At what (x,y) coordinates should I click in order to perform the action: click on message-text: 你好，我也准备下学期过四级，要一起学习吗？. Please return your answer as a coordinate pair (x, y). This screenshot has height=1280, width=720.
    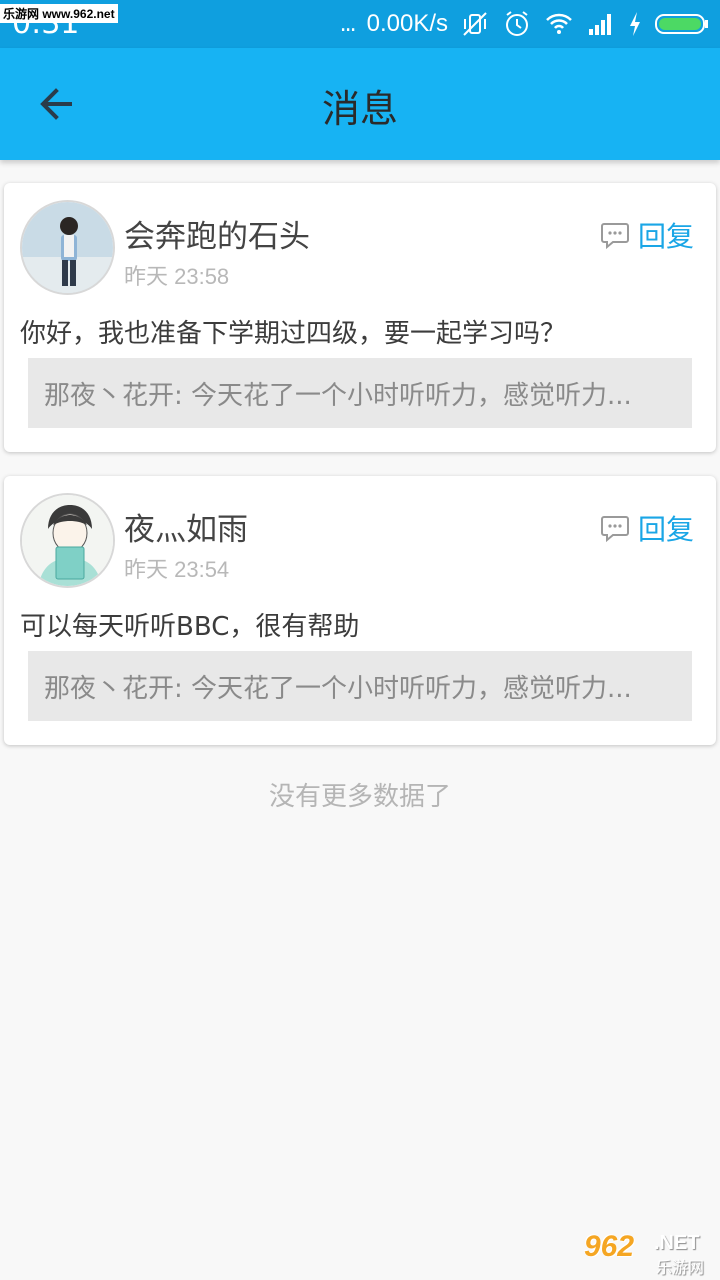
    Looking at the image, I should click on (293, 334).